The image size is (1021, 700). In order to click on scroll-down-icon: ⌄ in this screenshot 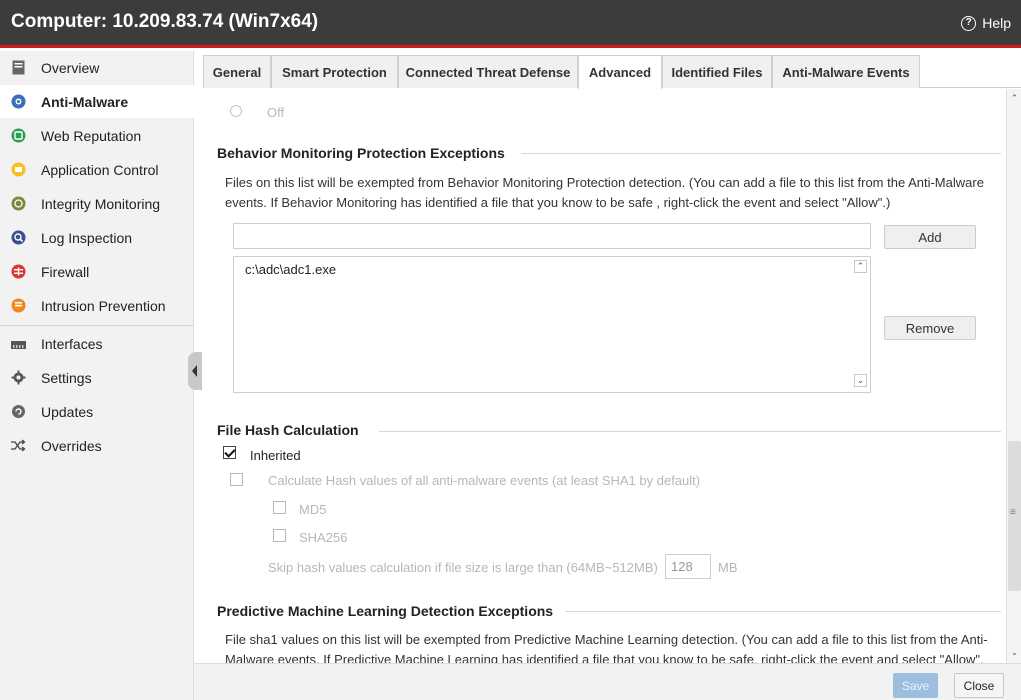, I will do `click(1014, 652)`.